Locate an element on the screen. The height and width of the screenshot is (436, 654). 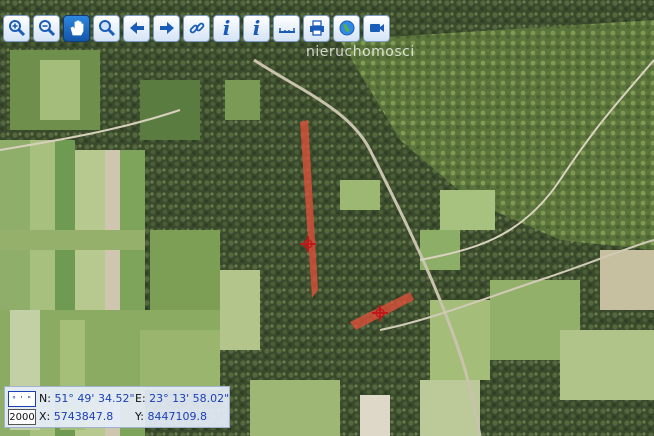
print-button is located at coordinates (316, 28).